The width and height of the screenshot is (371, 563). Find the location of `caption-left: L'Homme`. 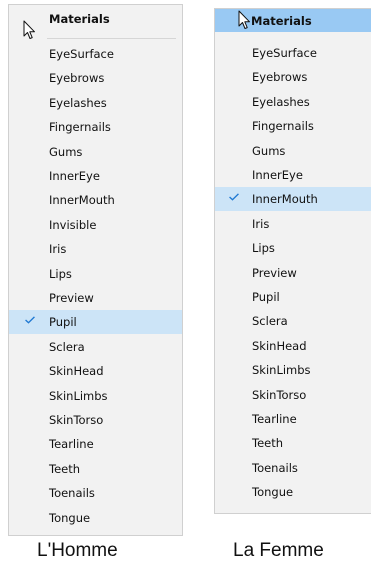

caption-left: L'Homme is located at coordinates (77, 550).